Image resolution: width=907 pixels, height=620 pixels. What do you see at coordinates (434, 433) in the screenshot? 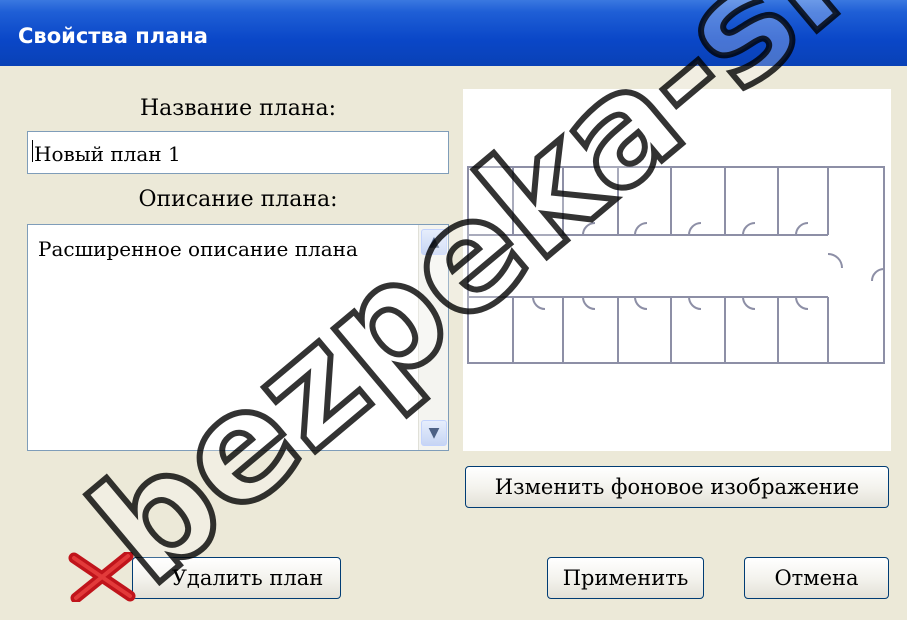
I see `chevron-down-icon: ▼` at bounding box center [434, 433].